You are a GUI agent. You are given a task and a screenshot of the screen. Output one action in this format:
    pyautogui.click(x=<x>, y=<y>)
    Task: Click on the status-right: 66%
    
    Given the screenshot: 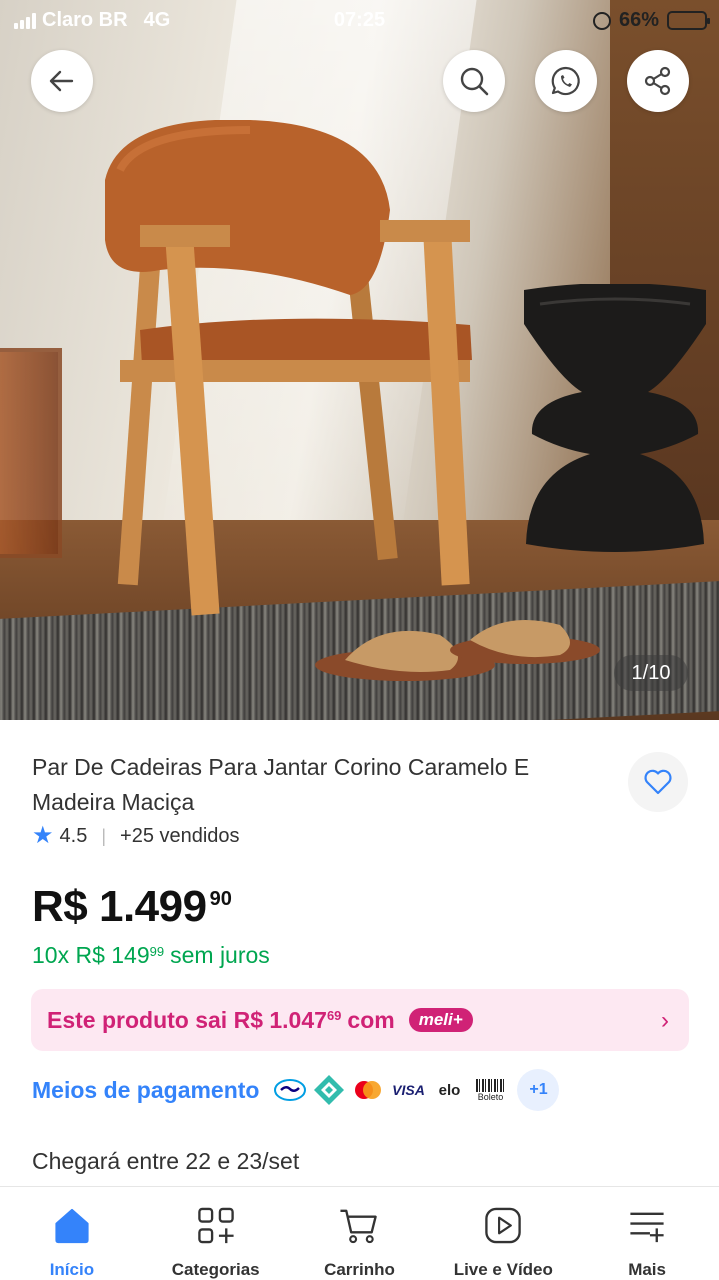 What is the action you would take?
    pyautogui.click(x=651, y=20)
    